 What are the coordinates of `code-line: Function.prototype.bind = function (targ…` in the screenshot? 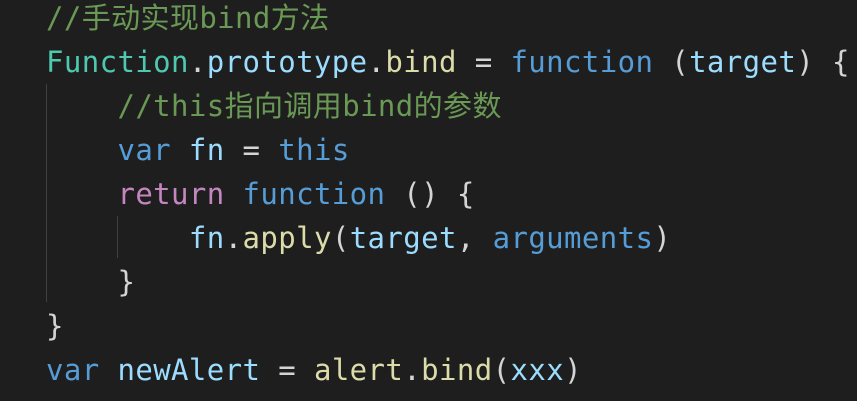 It's located at (448, 62).